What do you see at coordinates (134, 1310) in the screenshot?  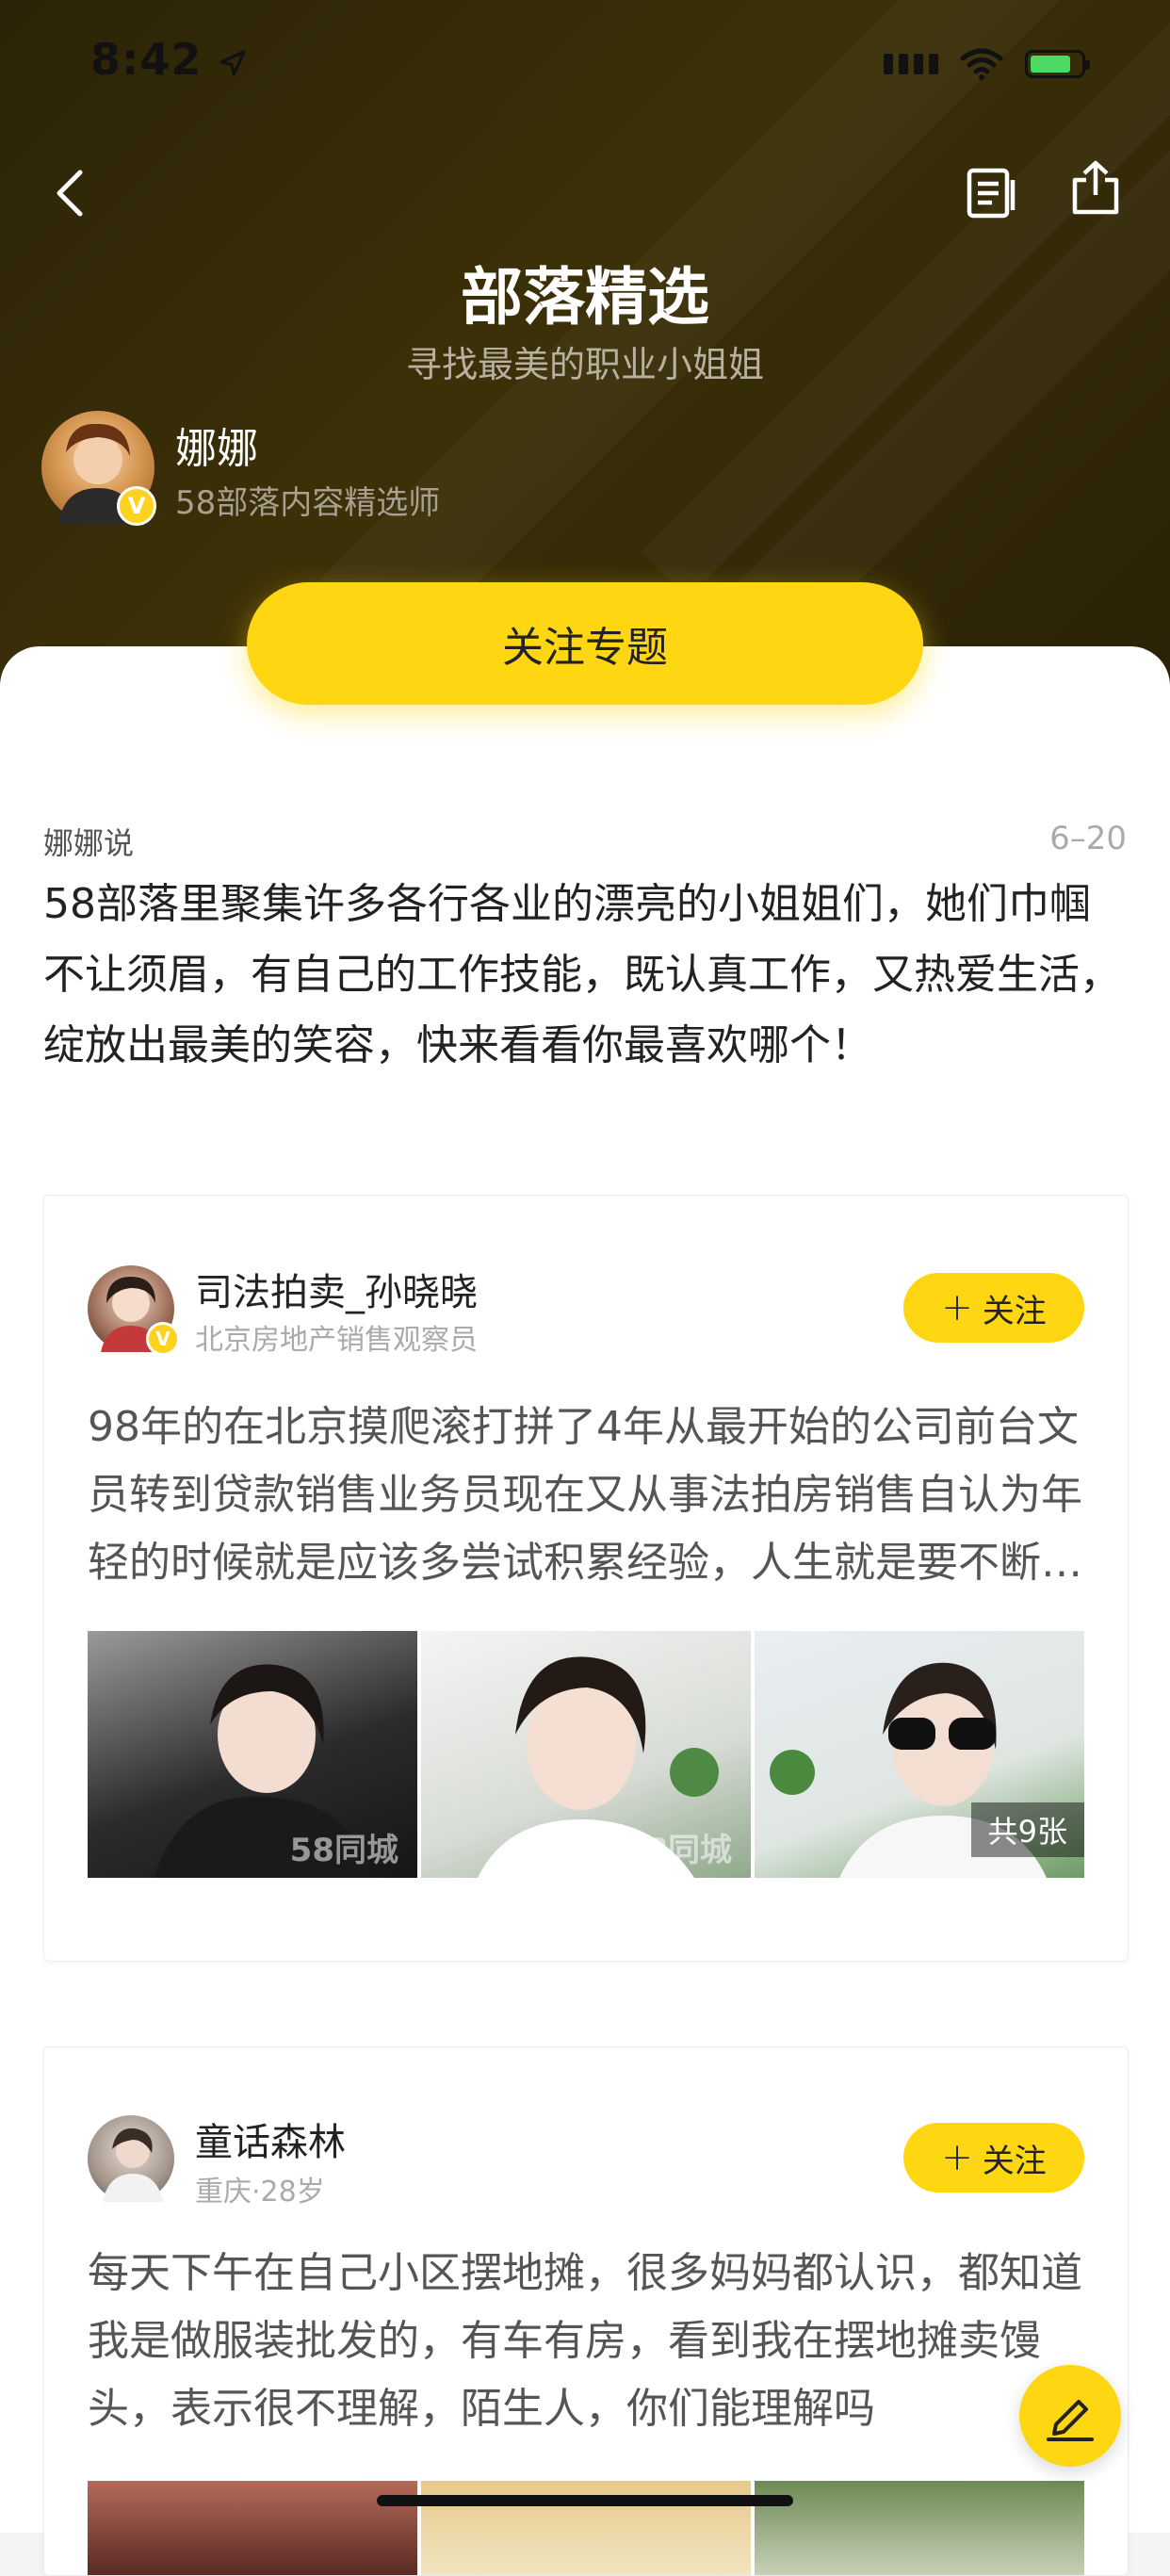 I see `avatar: V` at bounding box center [134, 1310].